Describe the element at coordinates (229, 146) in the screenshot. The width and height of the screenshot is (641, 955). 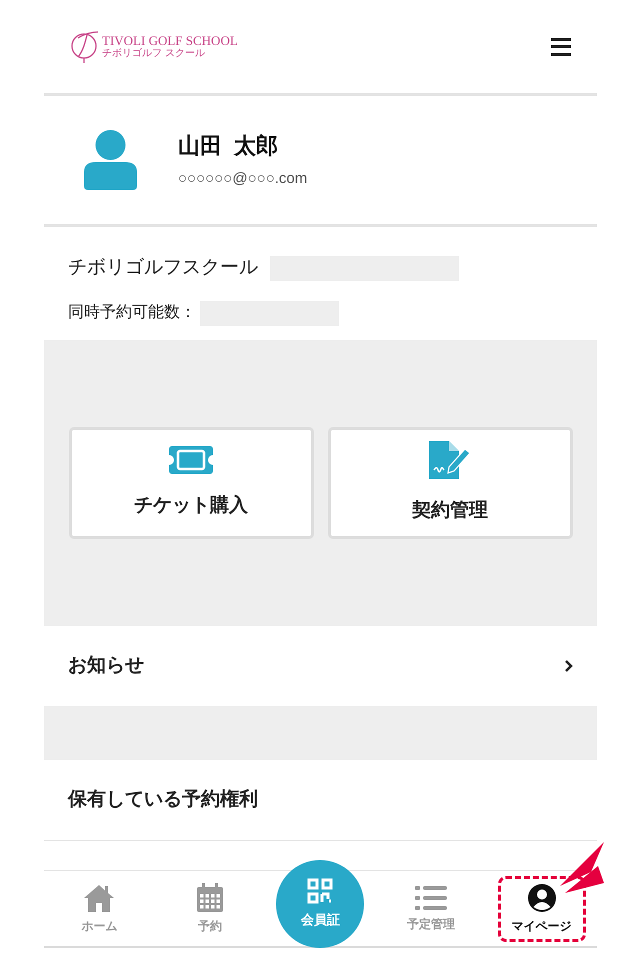
I see `user-name: 山田 太郎` at that location.